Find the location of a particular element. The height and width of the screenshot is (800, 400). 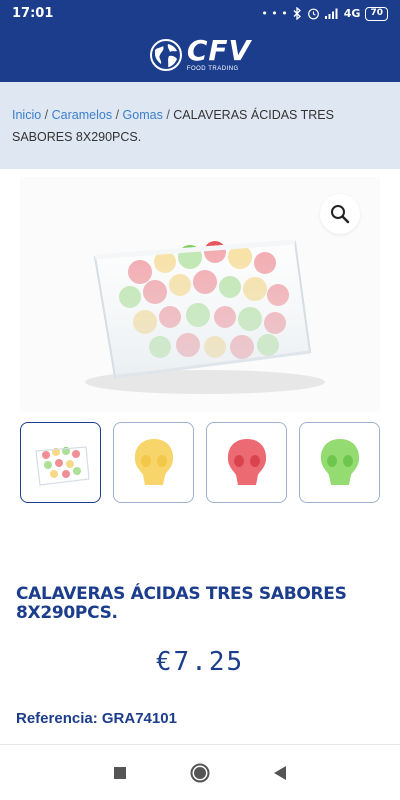

recent-apps-icon is located at coordinates (120, 772).